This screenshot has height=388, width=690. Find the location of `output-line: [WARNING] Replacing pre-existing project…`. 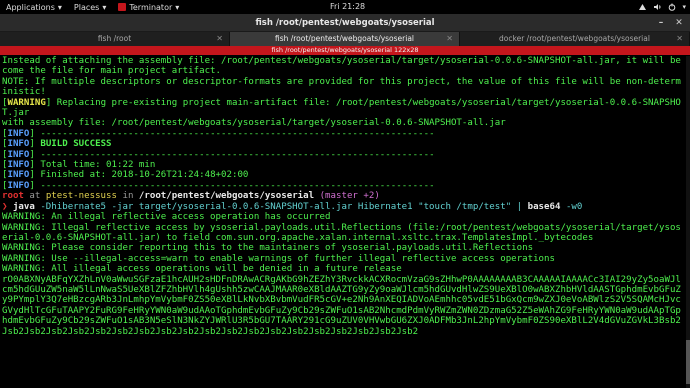

output-line: [WARNING] Replacing pre-existing project… is located at coordinates (341, 108).